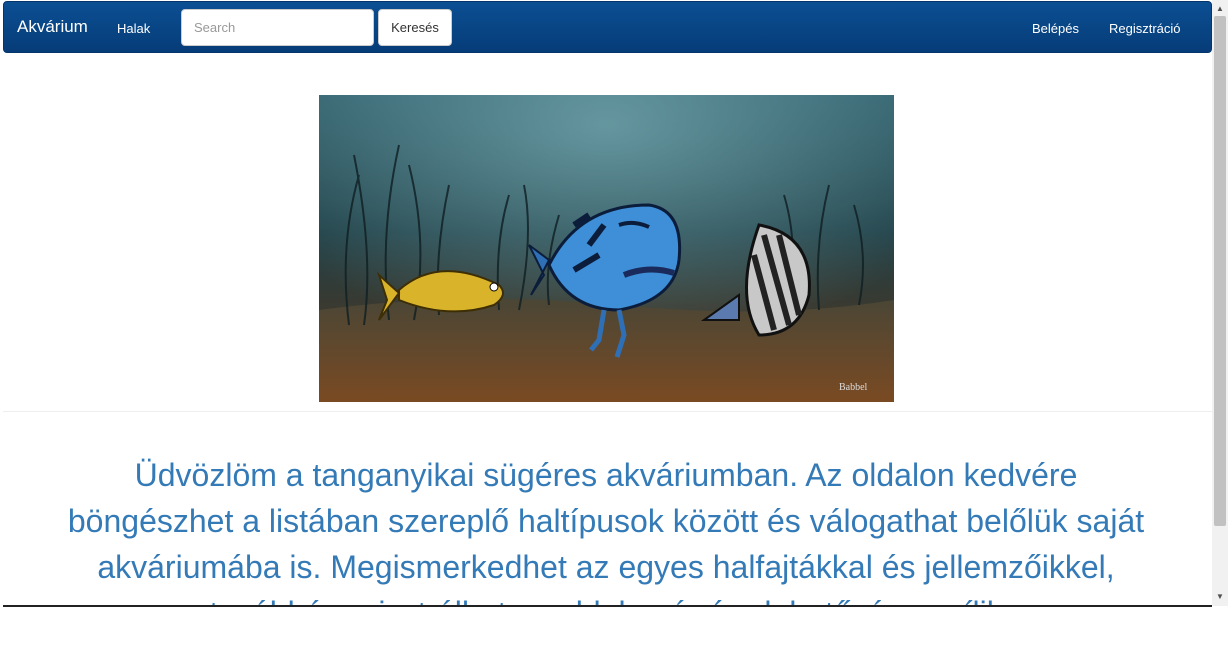 This screenshot has height=648, width=1228. What do you see at coordinates (614, 627) in the screenshot?
I see `viewport-cutoff` at bounding box center [614, 627].